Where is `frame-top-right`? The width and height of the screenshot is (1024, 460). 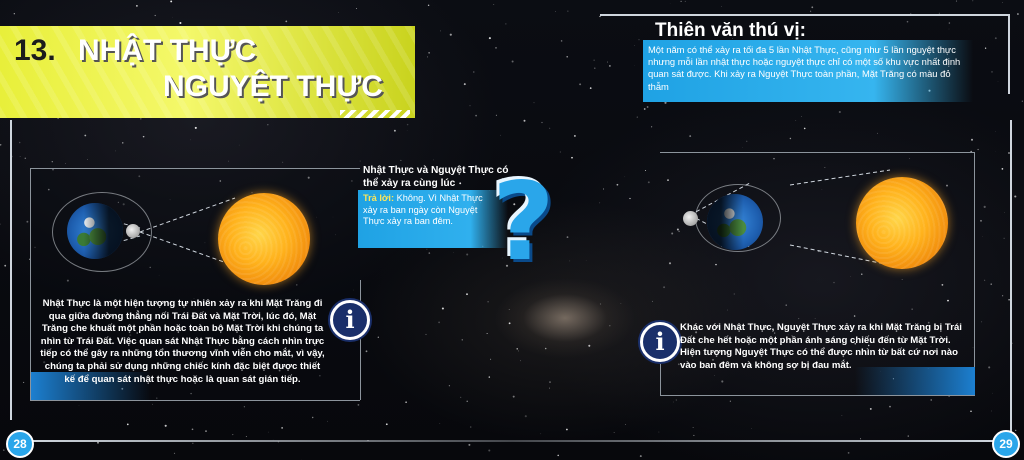 frame-top-right is located at coordinates (805, 15).